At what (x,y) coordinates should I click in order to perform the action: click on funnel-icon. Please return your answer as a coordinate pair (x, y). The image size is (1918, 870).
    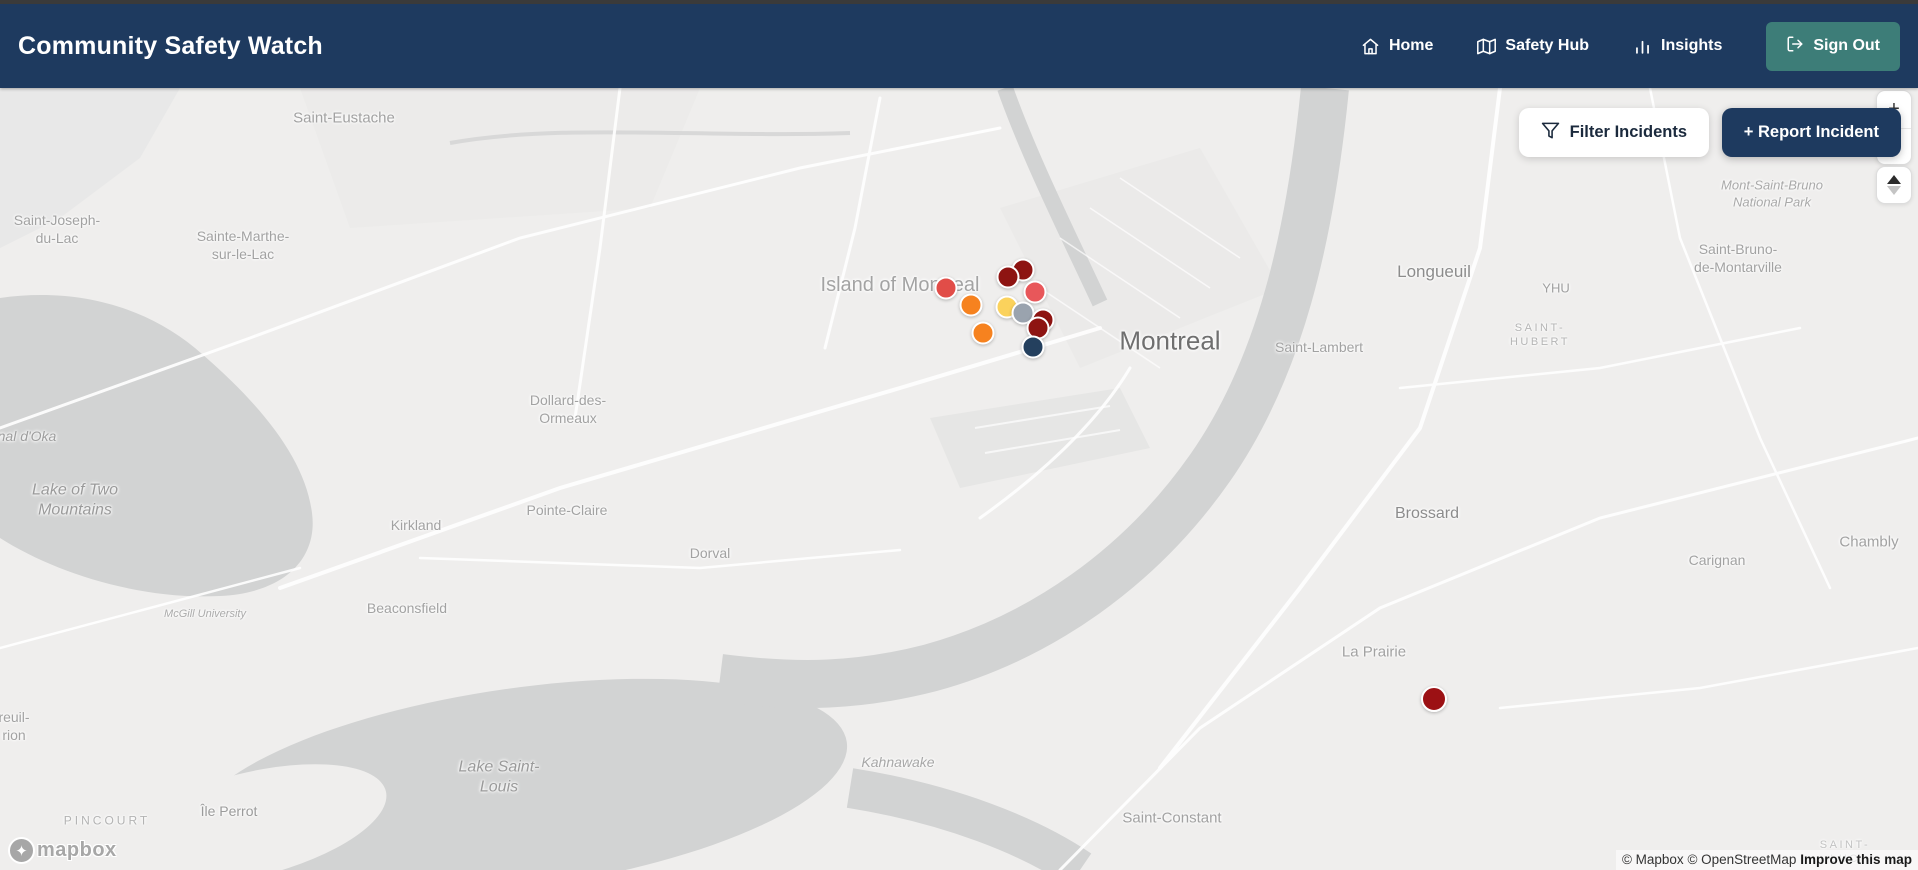
    Looking at the image, I should click on (1550, 133).